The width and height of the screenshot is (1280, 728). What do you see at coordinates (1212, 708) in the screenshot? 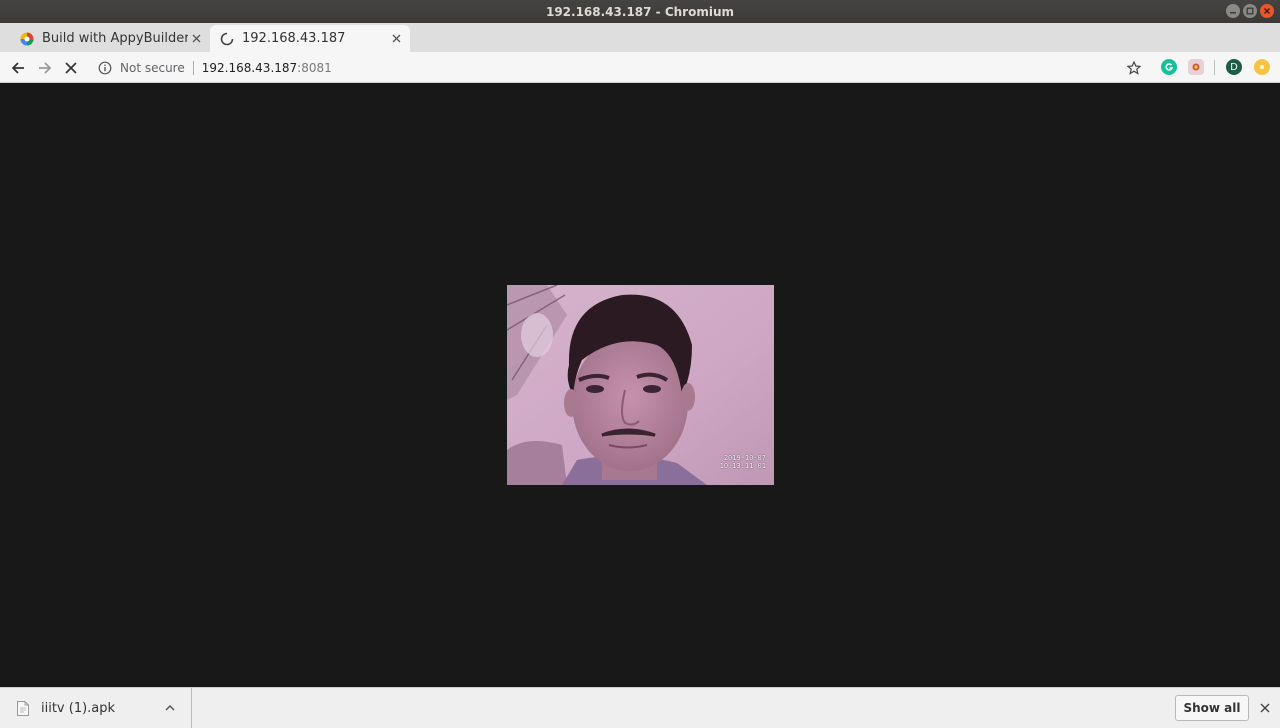
I see `show-all-button: Show all` at bounding box center [1212, 708].